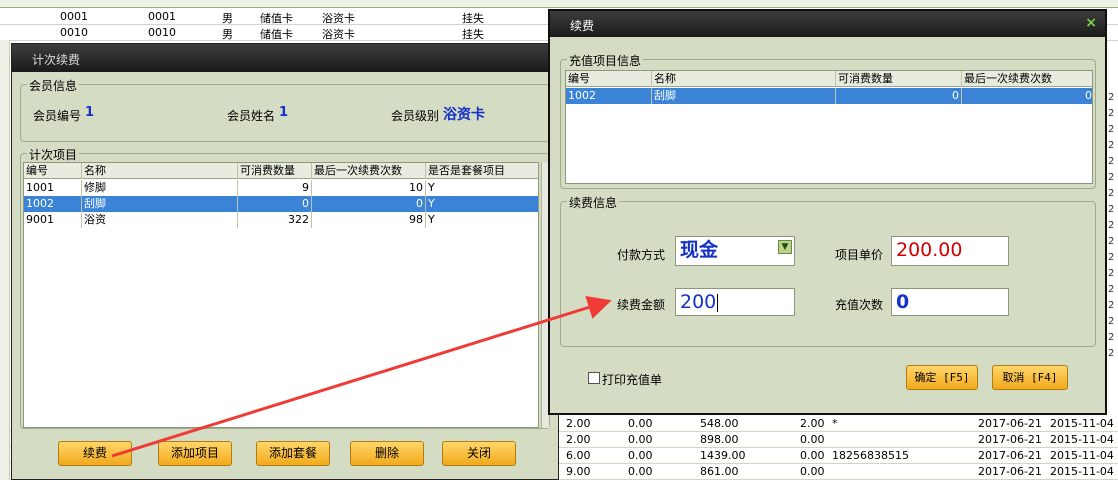 Image resolution: width=1118 pixels, height=480 pixels. Describe the element at coordinates (369, 220) in the screenshot. I see `last-count-cell: 98` at that location.